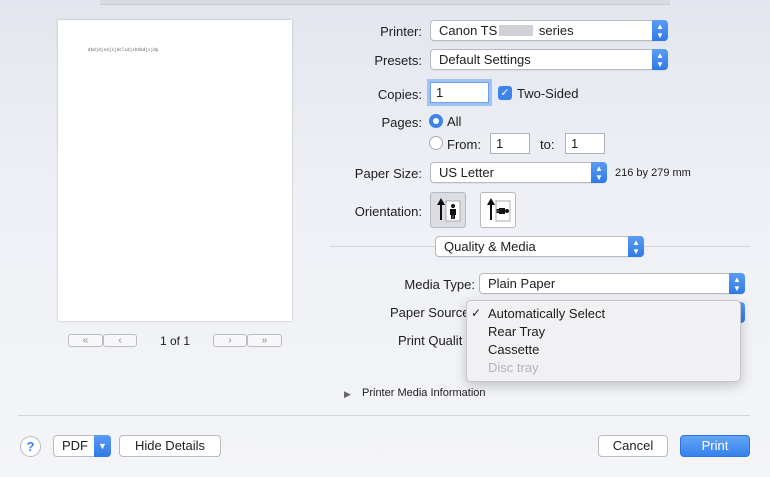 This screenshot has height=477, width=770. Describe the element at coordinates (715, 446) in the screenshot. I see `print-button: Print` at that location.